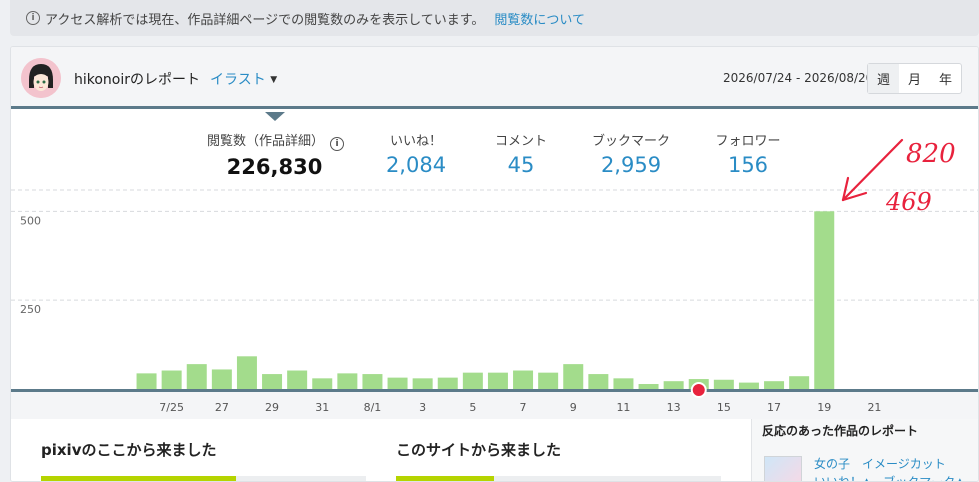  Describe the element at coordinates (521, 165) in the screenshot. I see `stat-comments-value: 45` at that location.